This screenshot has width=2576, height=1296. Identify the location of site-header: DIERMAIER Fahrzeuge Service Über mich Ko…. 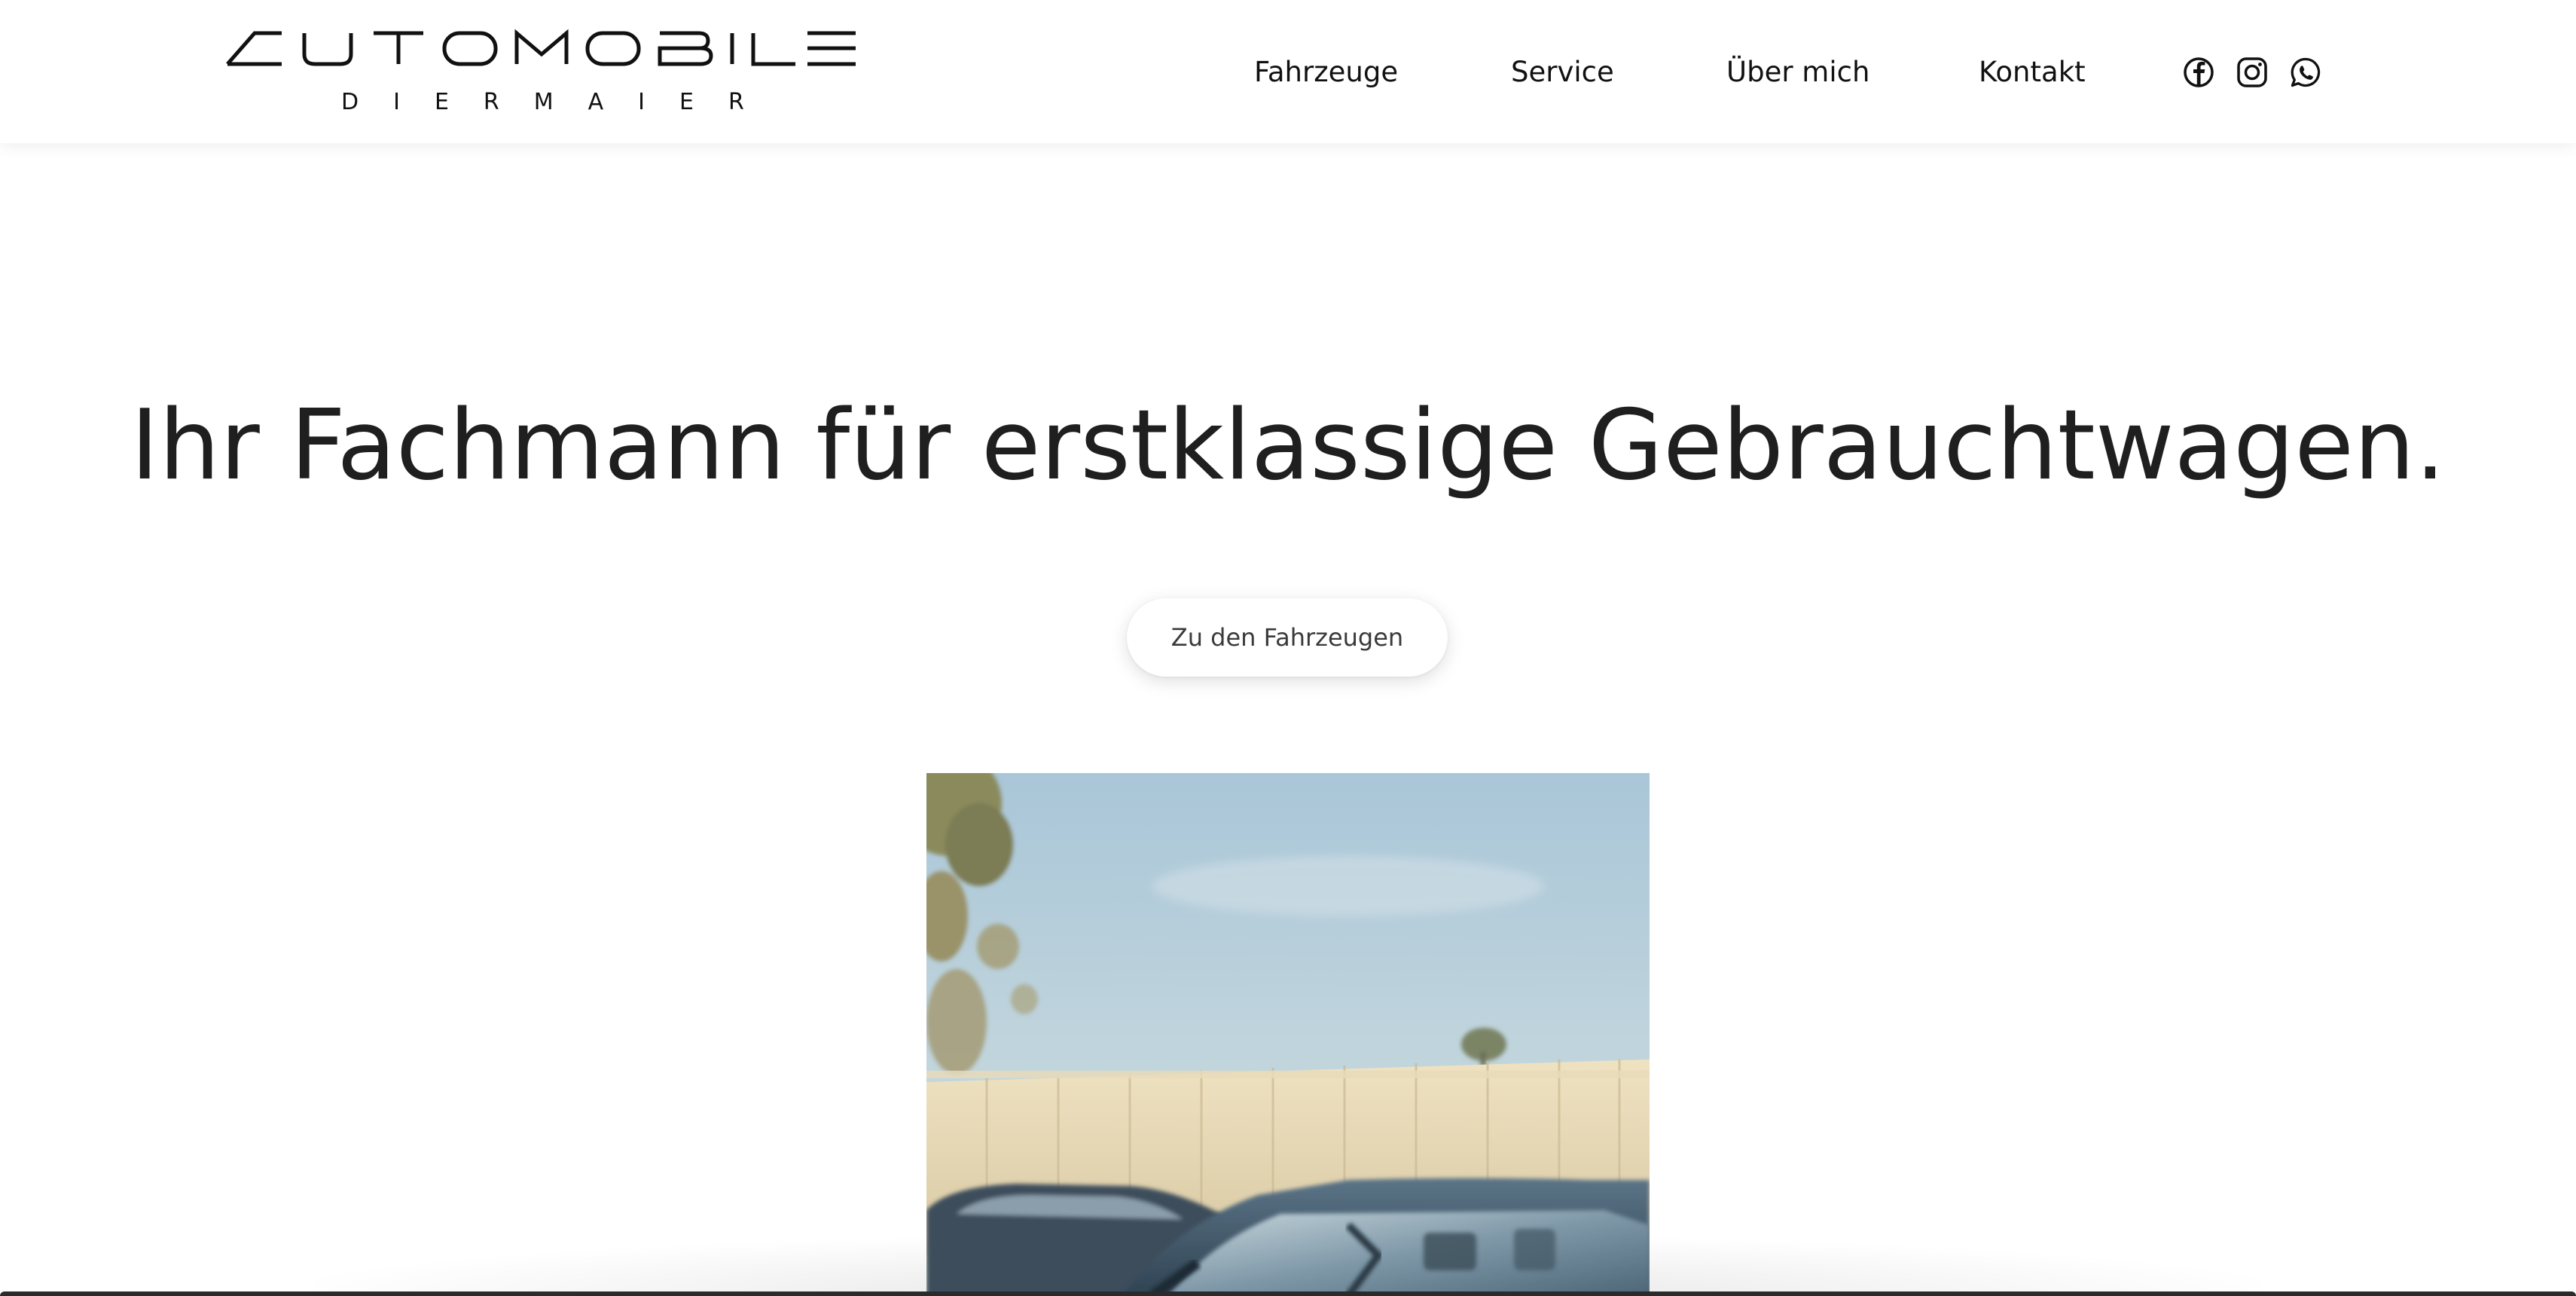
(1288, 71).